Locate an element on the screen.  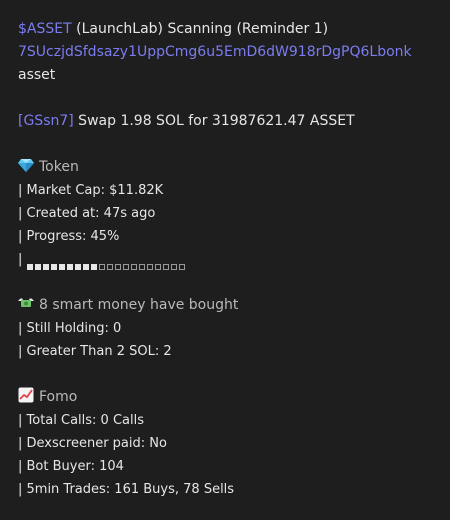
still-holding: | Still Holding: 0 is located at coordinates (70, 328).